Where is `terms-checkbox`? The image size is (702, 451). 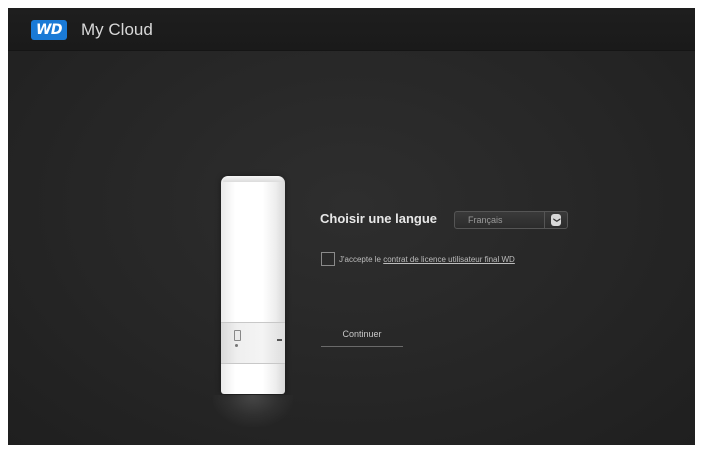
terms-checkbox is located at coordinates (328, 259).